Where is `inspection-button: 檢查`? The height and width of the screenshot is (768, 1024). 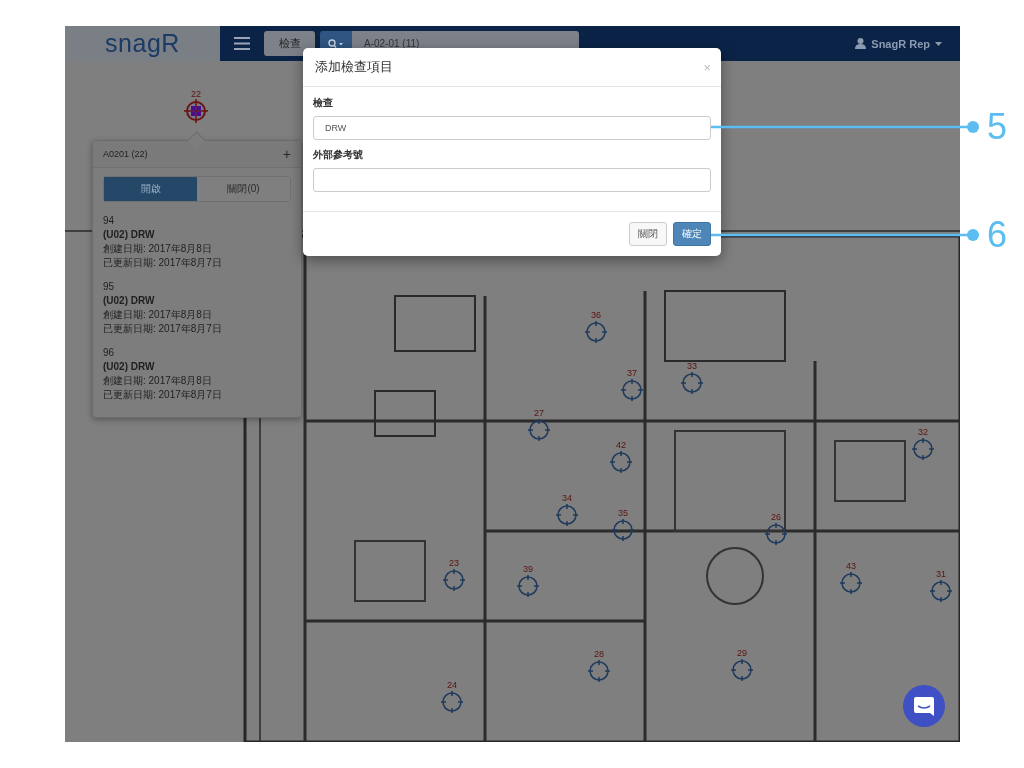 inspection-button: 檢查 is located at coordinates (289, 43).